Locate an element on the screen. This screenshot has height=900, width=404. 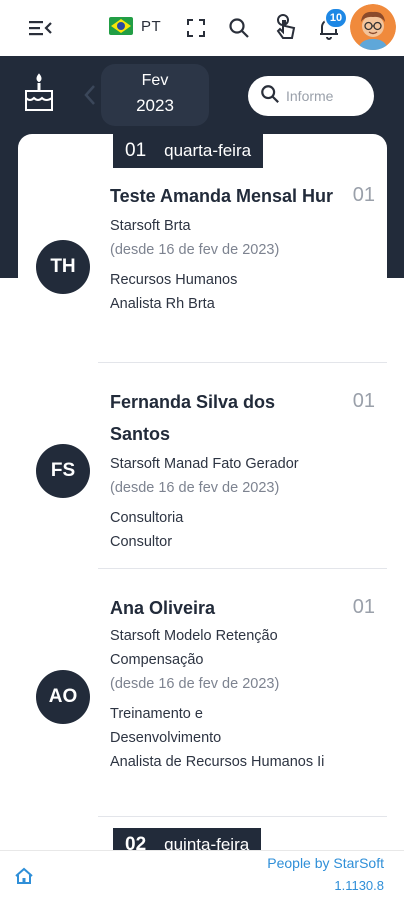
day-header: 02 quinta-feira is located at coordinates (187, 839).